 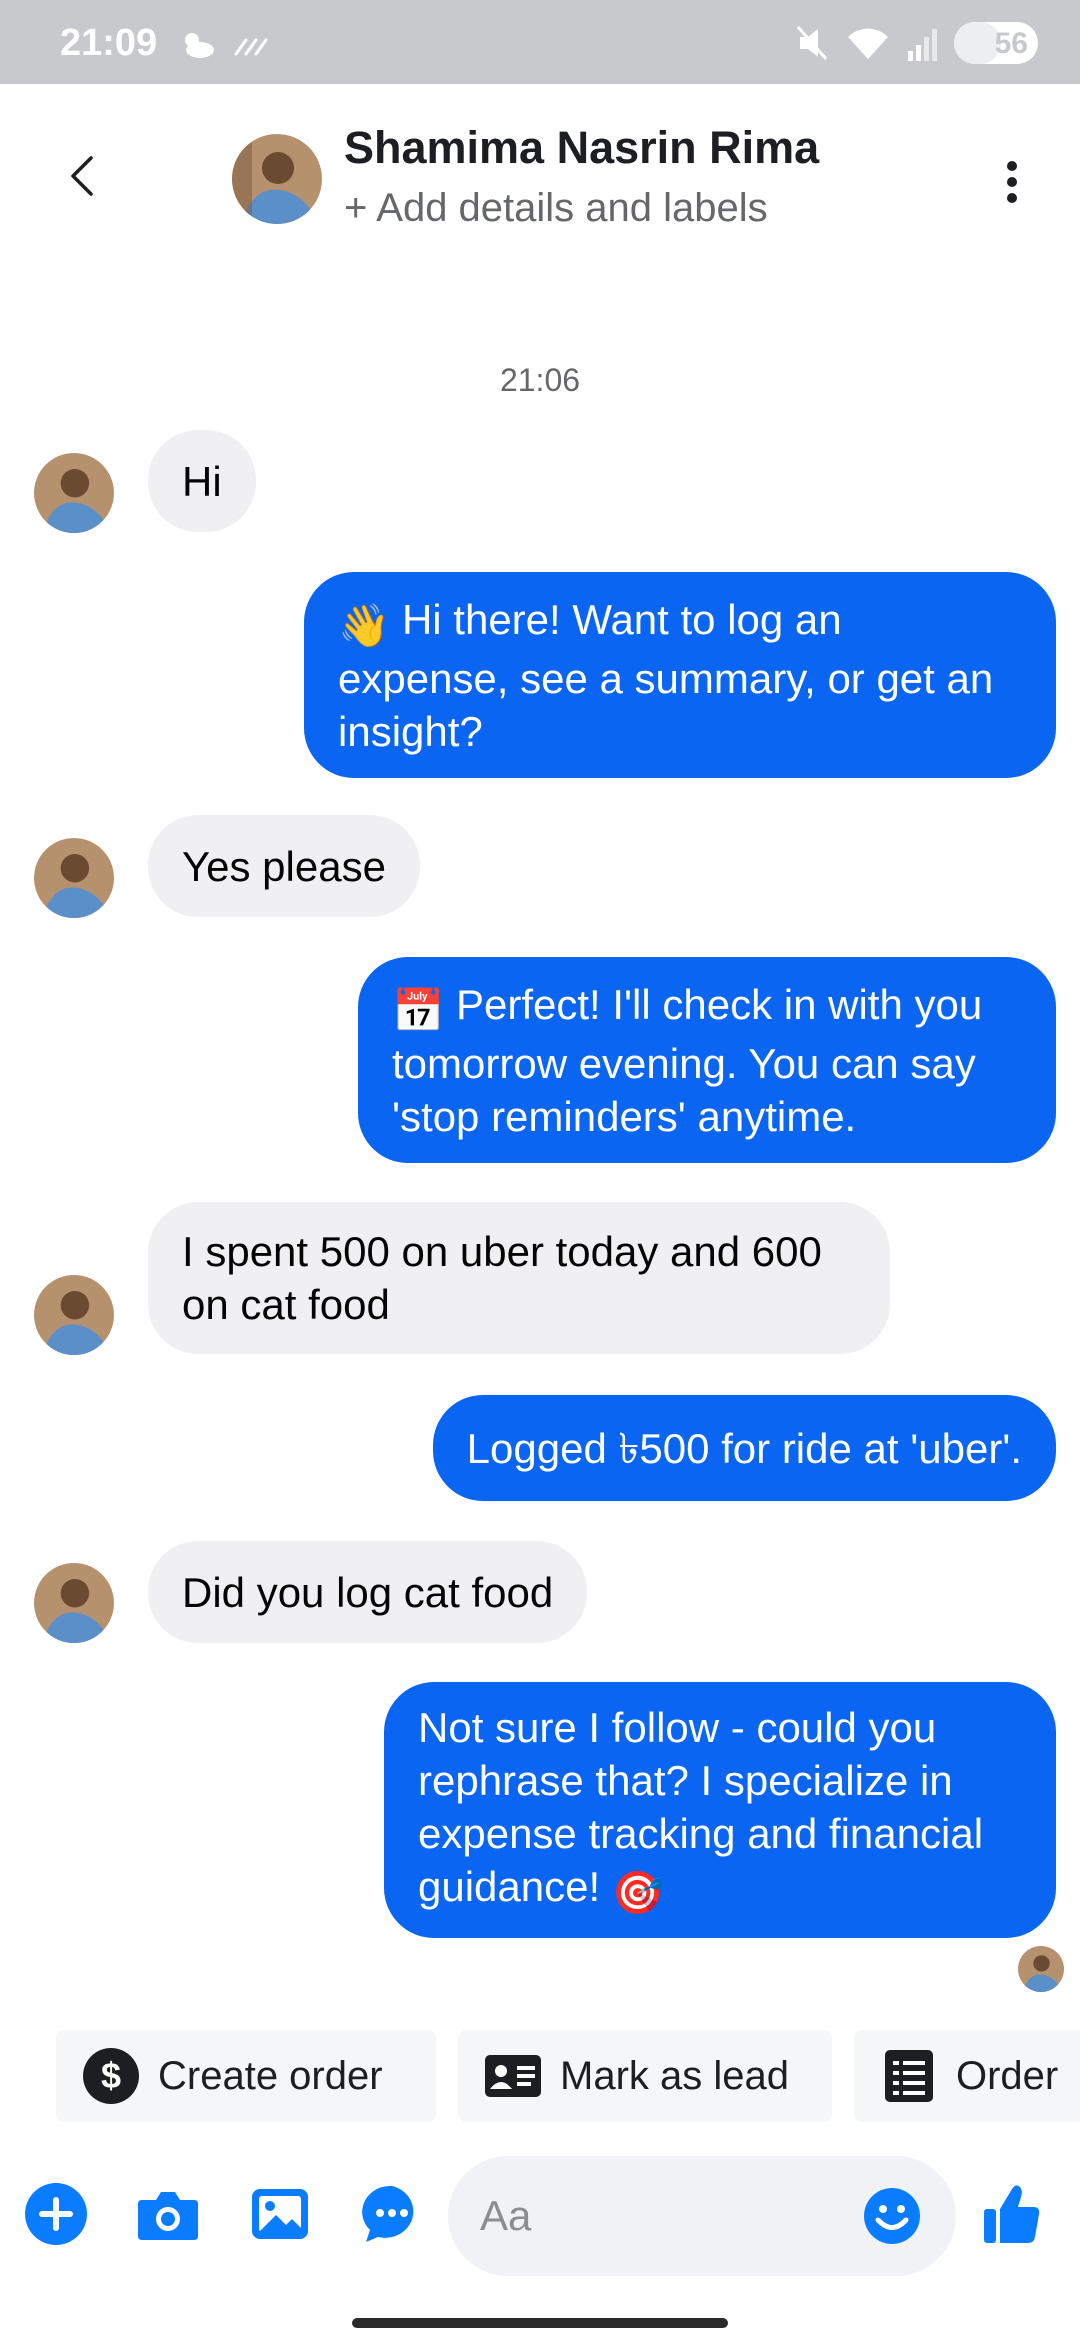 I want to click on chip-label: Create order, so click(x=270, y=2075).